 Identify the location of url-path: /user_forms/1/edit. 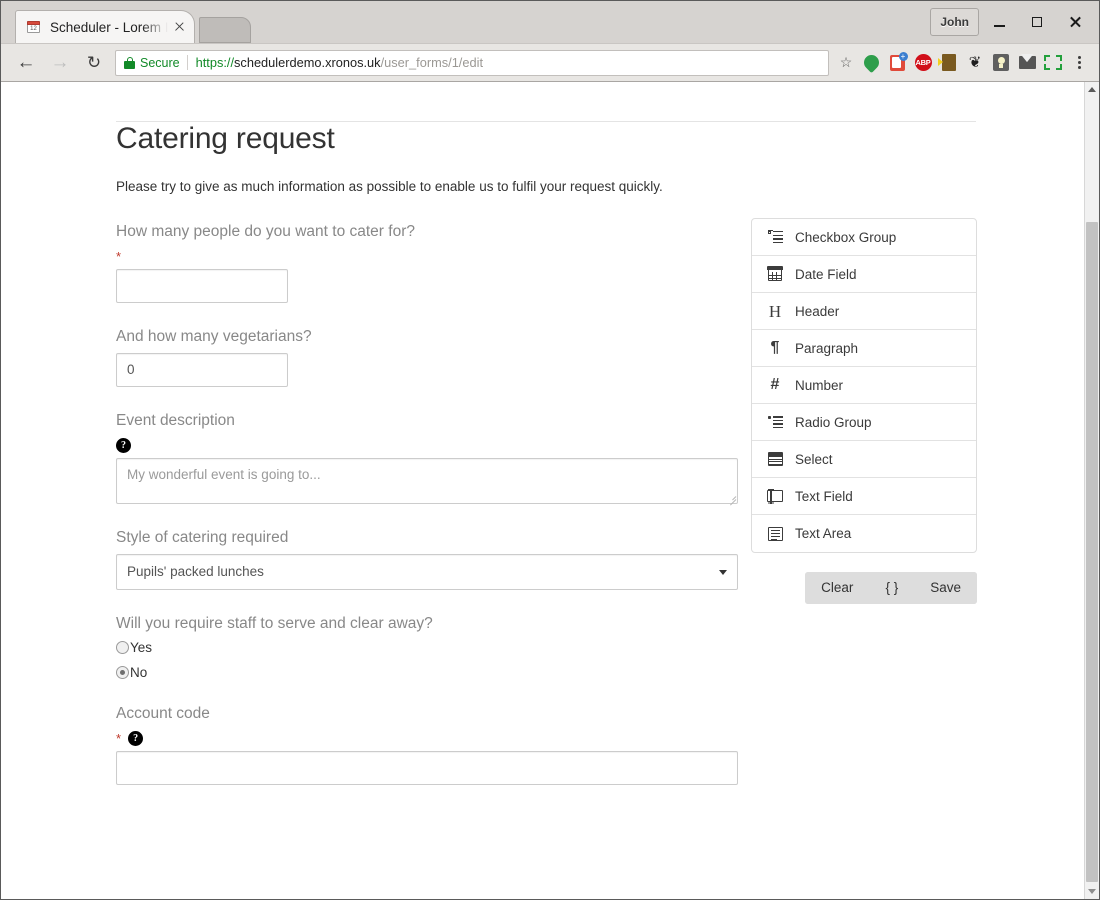
(431, 62).